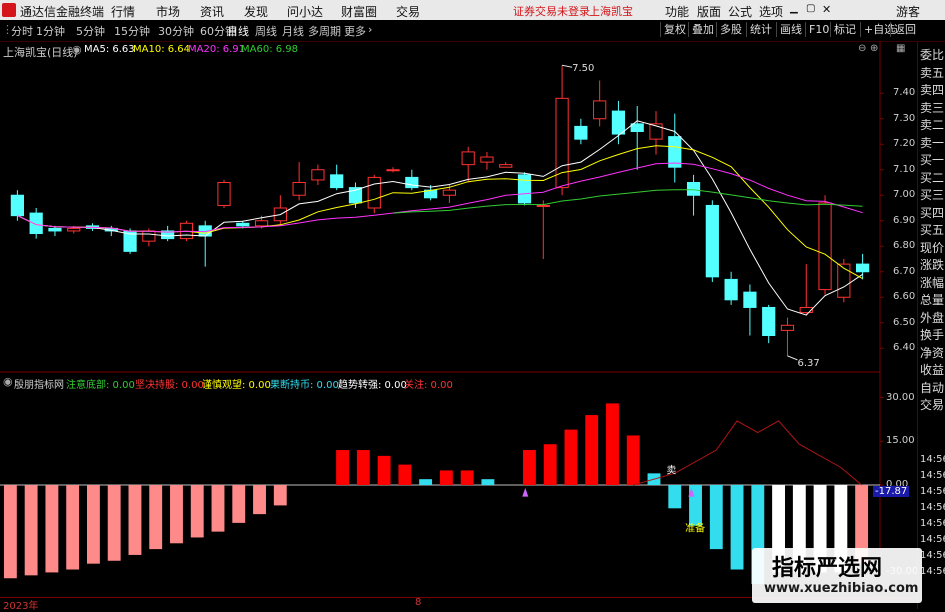  I want to click on minimize-button: ▁, so click(794, 8).